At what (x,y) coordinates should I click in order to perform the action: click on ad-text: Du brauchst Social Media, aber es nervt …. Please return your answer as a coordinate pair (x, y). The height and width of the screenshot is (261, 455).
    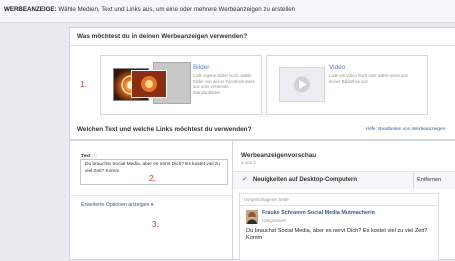
    Looking at the image, I should click on (337, 234).